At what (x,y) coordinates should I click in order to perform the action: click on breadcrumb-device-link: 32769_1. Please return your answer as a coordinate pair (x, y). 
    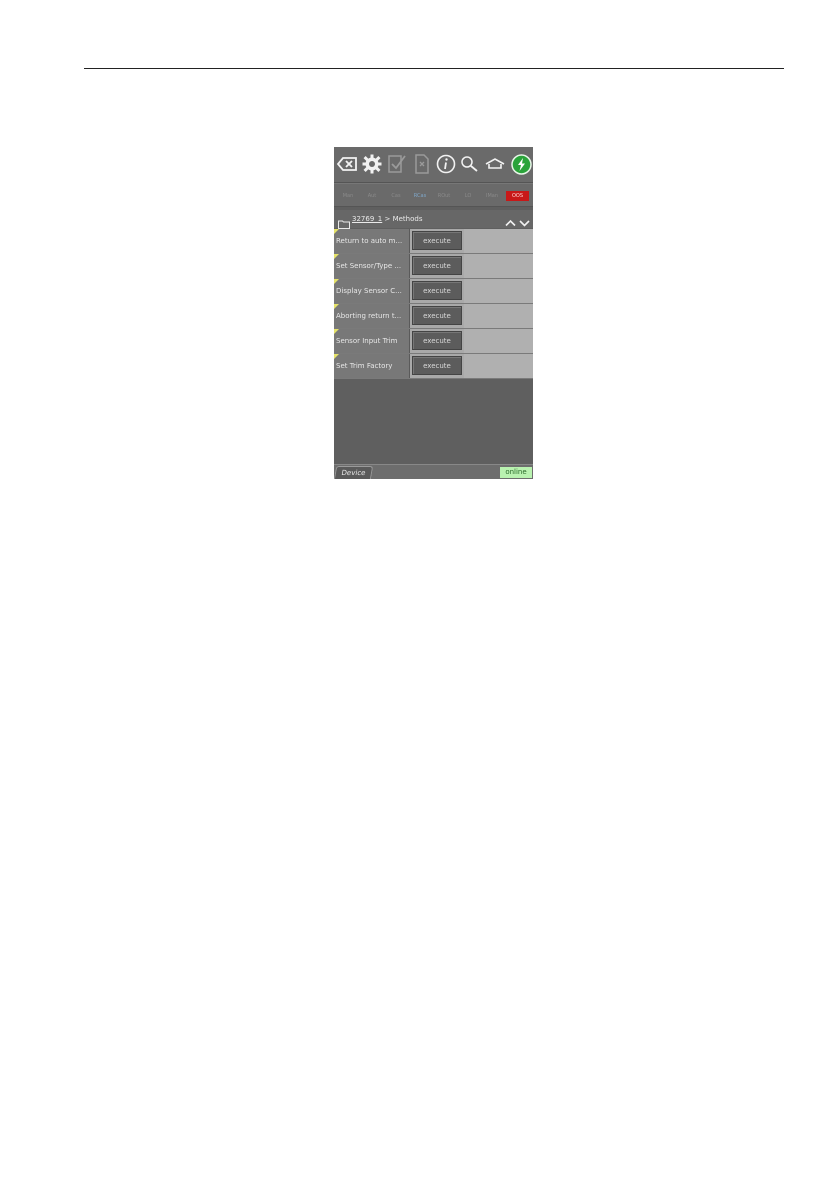
    Looking at the image, I should click on (367, 219).